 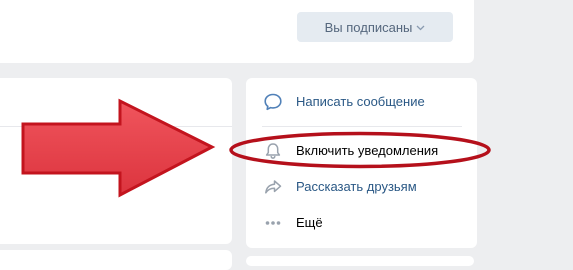 What do you see at coordinates (360, 150) in the screenshot?
I see `annotation-ellipse` at bounding box center [360, 150].